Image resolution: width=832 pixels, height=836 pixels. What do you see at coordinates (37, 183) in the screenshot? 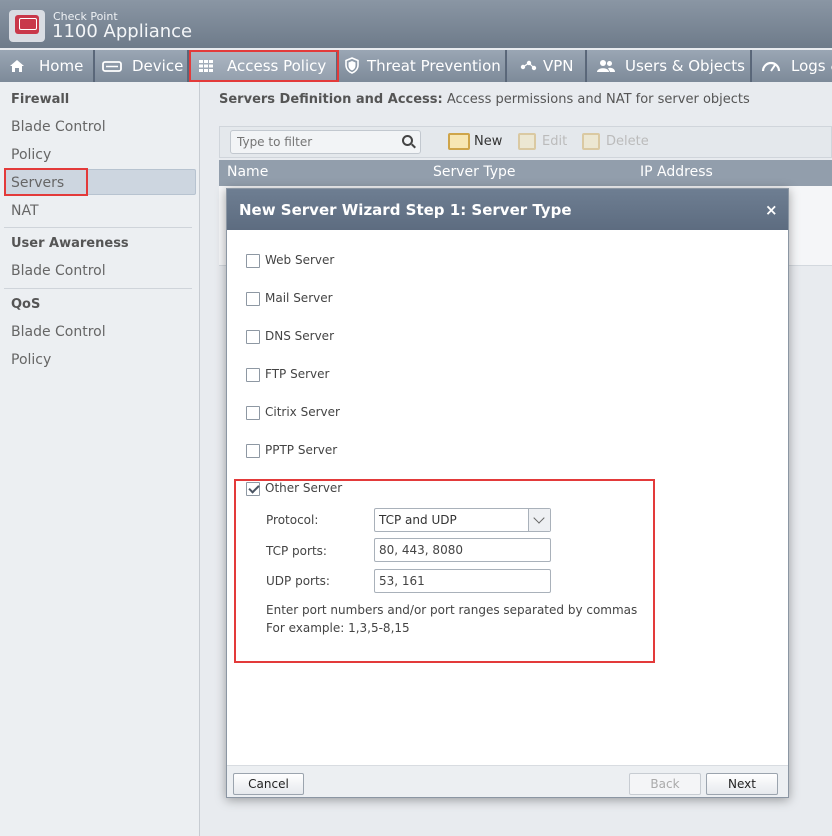
I see `sidebar-item-servers: Servers` at bounding box center [37, 183].